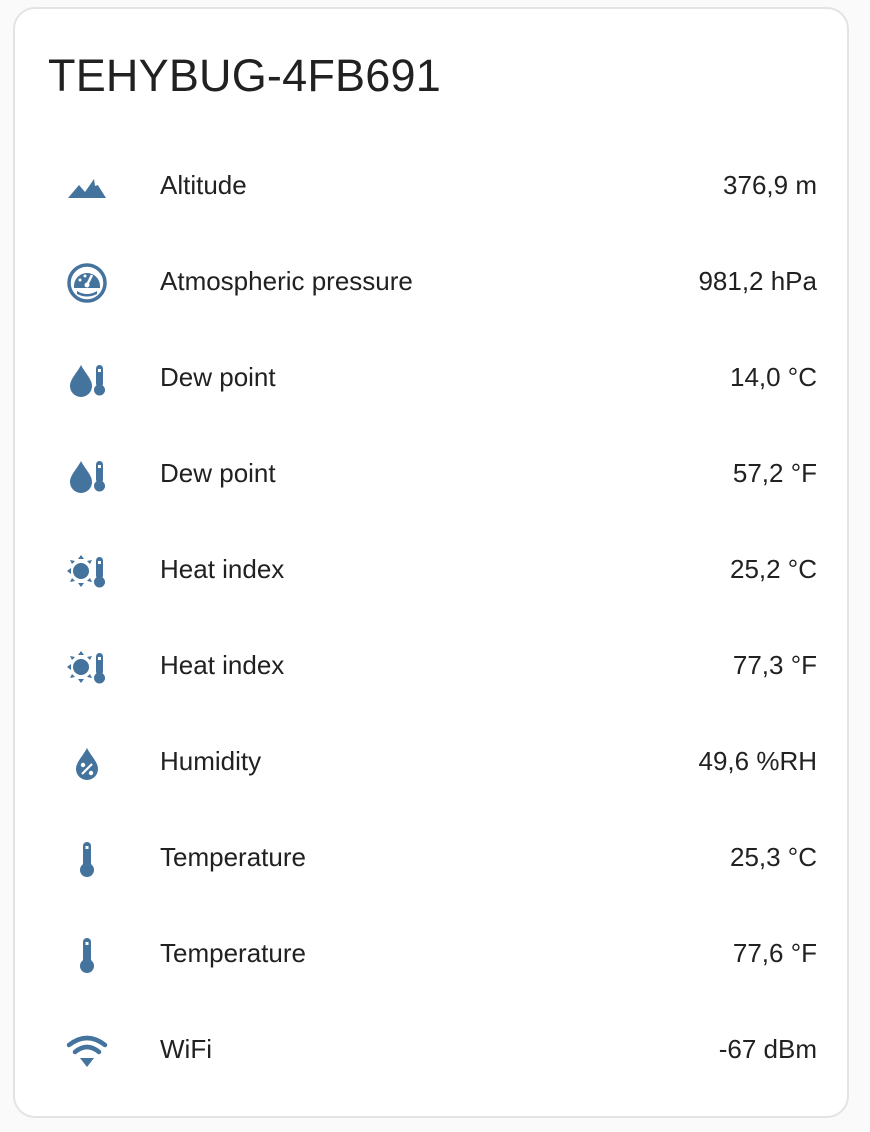 The image size is (870, 1132). What do you see at coordinates (286, 281) in the screenshot?
I see `entity-name: Atmospheric pressure` at bounding box center [286, 281].